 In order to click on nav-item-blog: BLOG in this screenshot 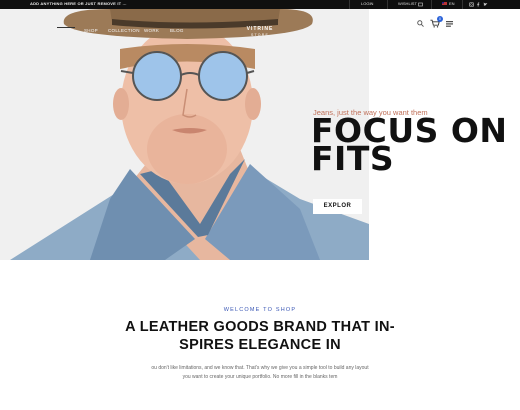, I will do `click(177, 30)`.